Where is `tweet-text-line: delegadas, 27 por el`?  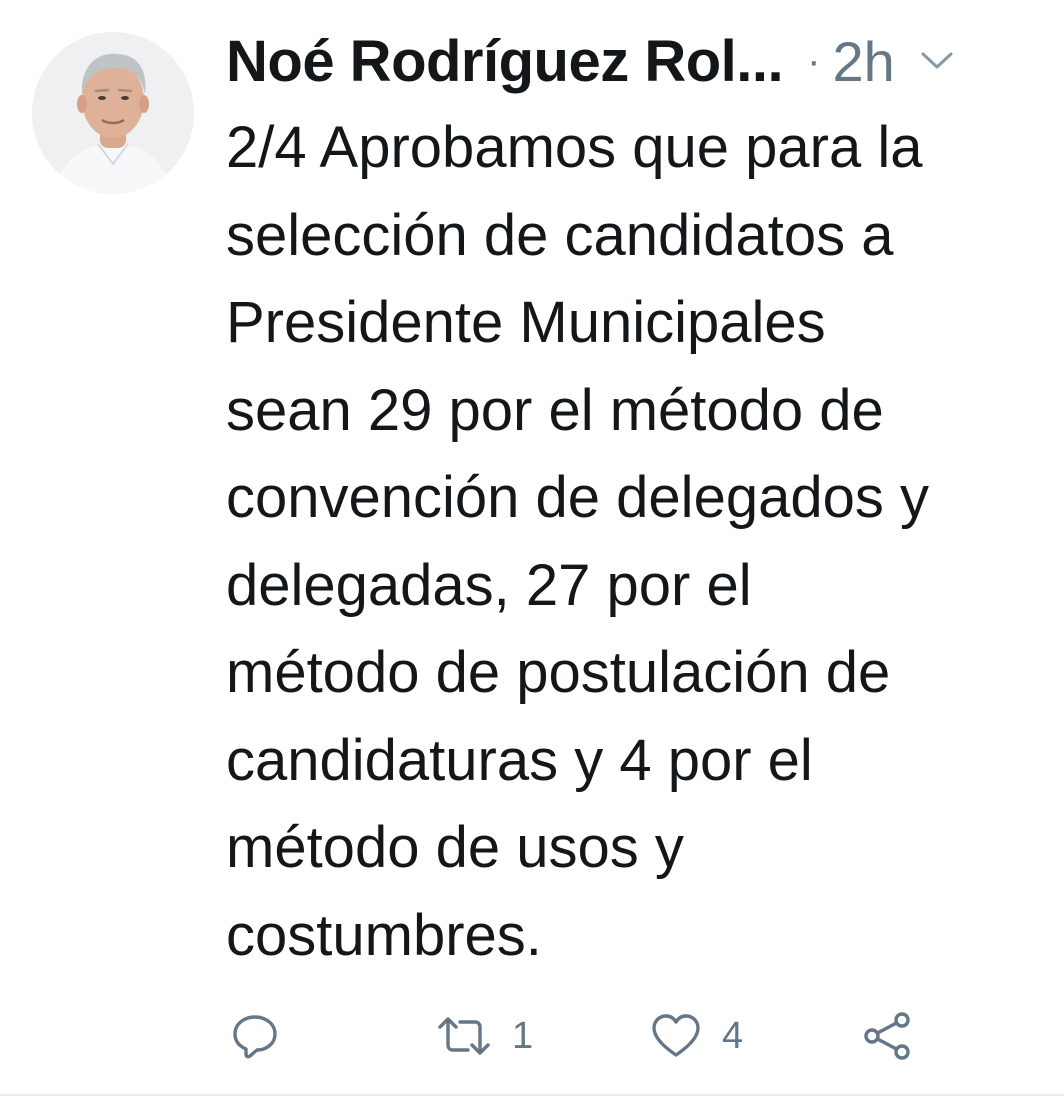 tweet-text-line: delegadas, 27 por el is located at coordinates (489, 585).